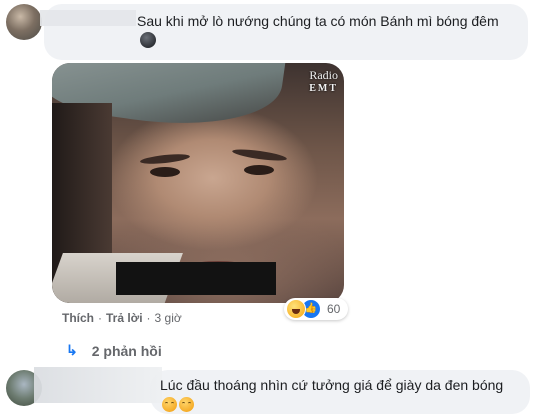 This screenshot has height=415, width=545. Describe the element at coordinates (196, 278) in the screenshot. I see `redaction-bar` at that location.